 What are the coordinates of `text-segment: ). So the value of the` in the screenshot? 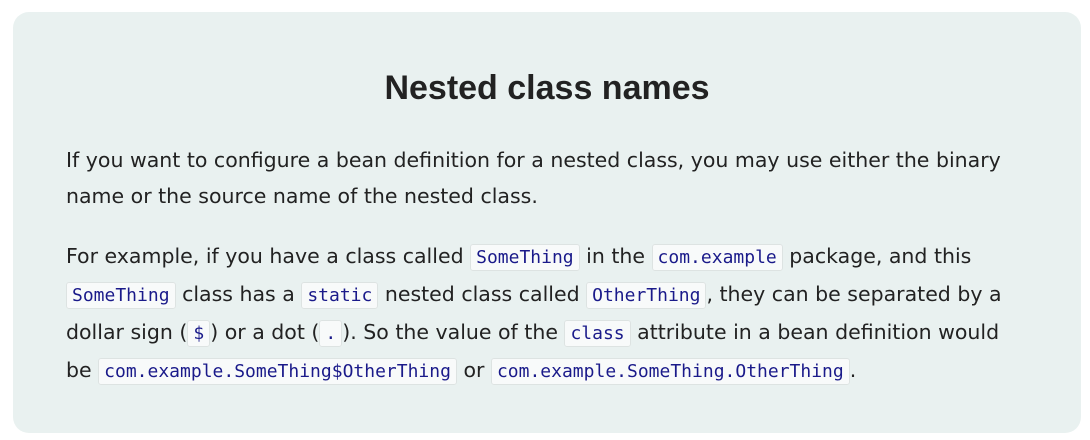 It's located at (453, 332).